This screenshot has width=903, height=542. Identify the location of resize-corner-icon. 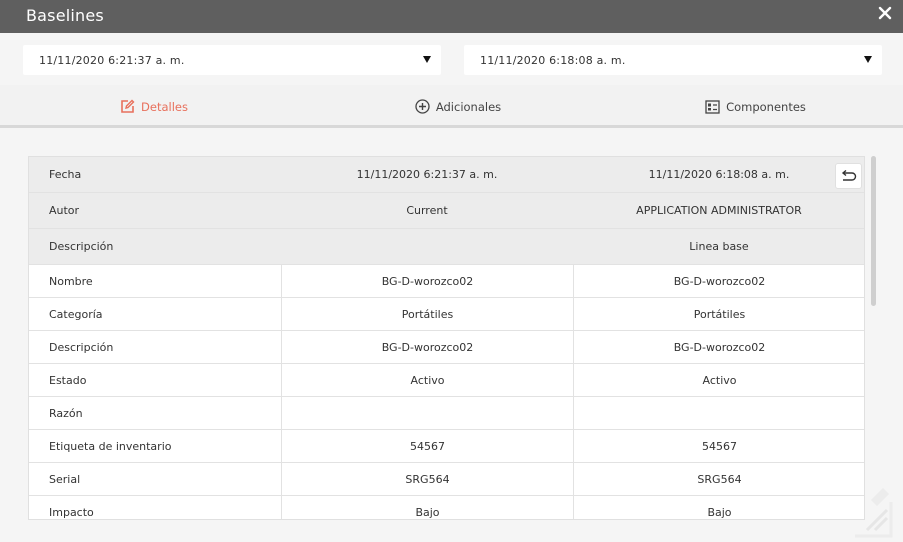
(874, 513).